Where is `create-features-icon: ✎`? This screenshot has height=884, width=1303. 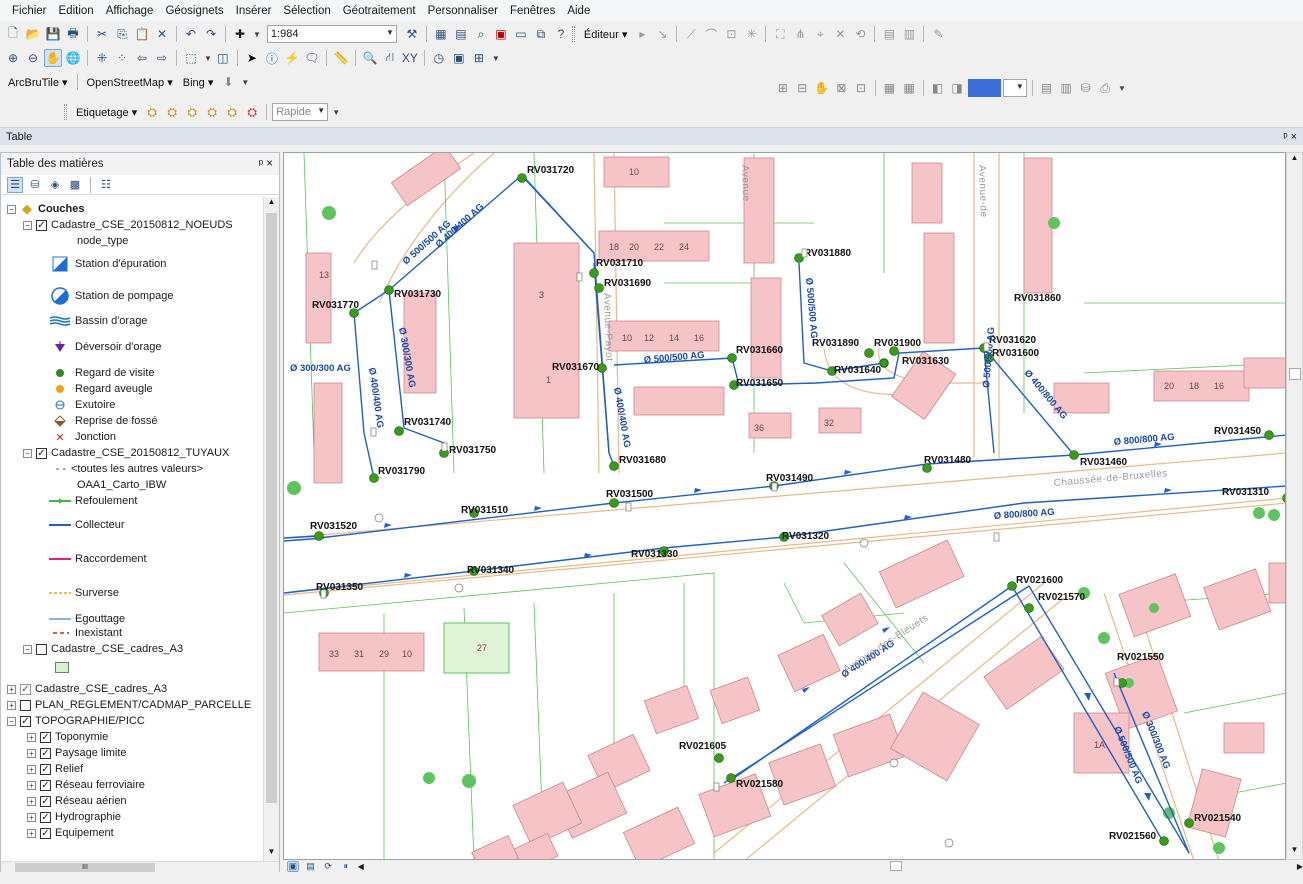 create-features-icon: ✎ is located at coordinates (938, 34).